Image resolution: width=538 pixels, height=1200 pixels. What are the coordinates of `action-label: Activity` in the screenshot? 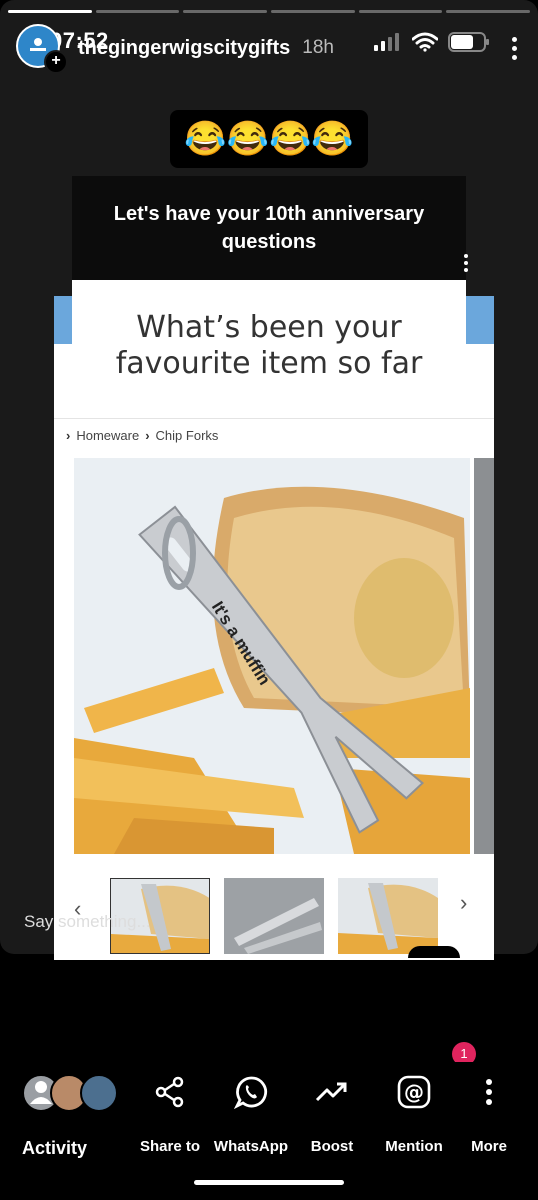 It's located at (55, 1148).